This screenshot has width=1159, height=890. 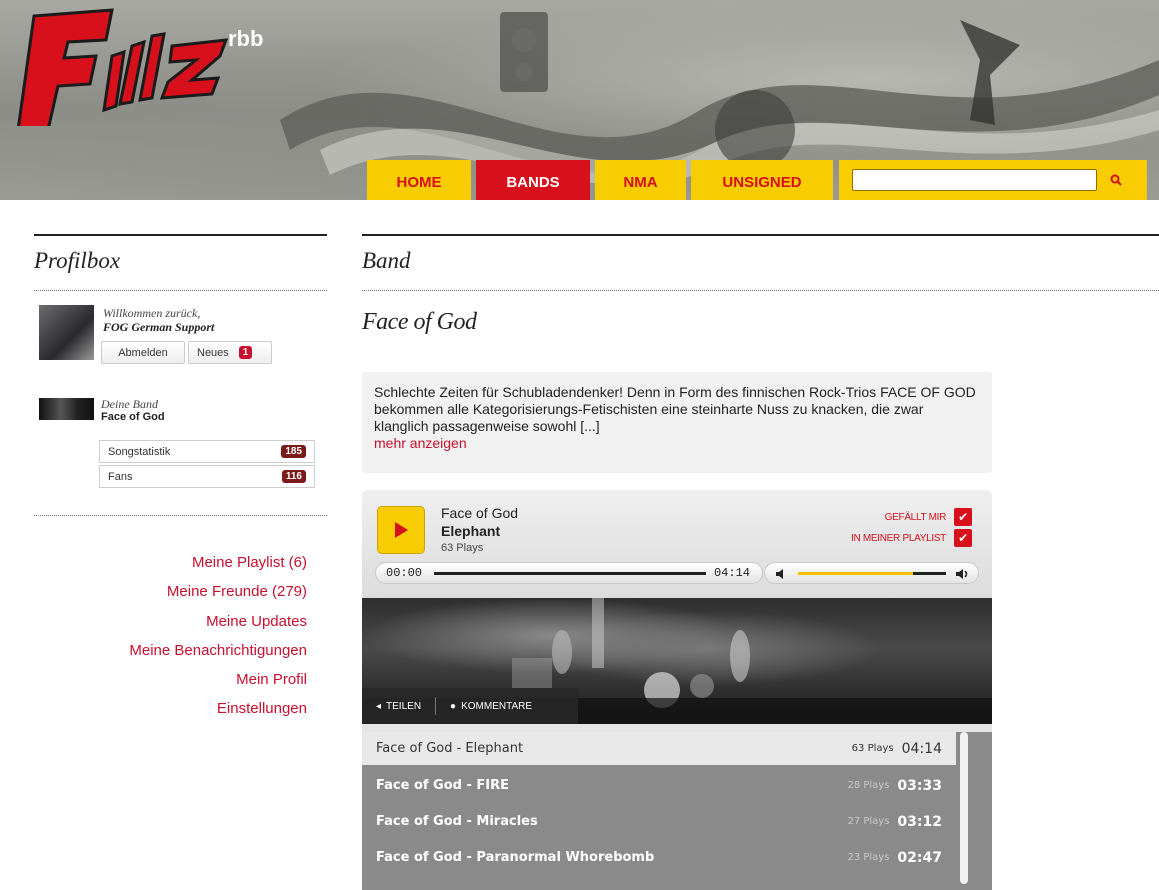 I want to click on nav-tab-nma: NMA, so click(x=640, y=180).